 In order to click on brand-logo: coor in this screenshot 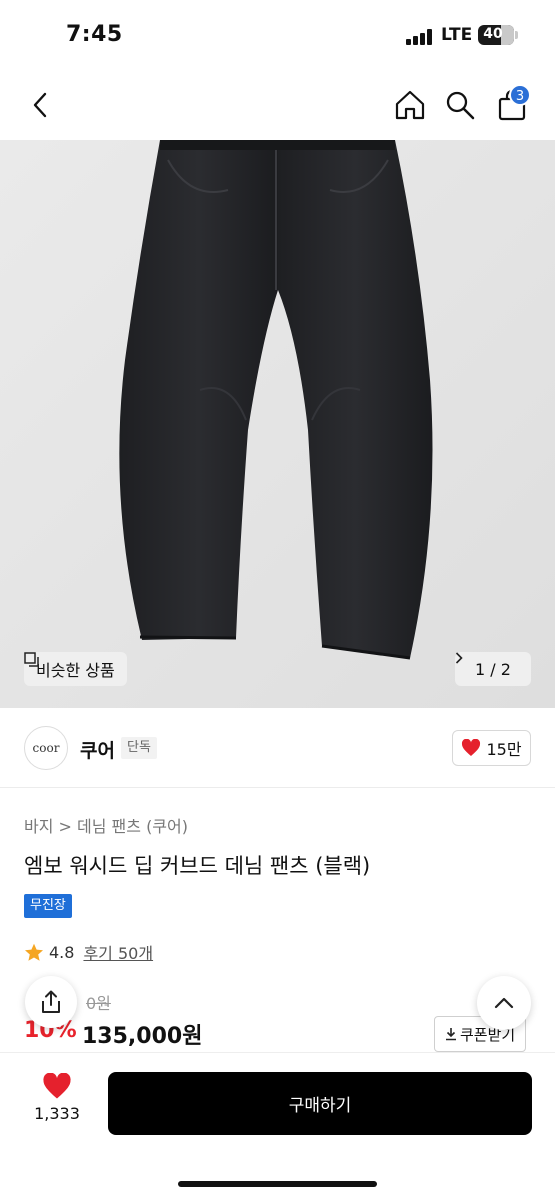, I will do `click(46, 748)`.